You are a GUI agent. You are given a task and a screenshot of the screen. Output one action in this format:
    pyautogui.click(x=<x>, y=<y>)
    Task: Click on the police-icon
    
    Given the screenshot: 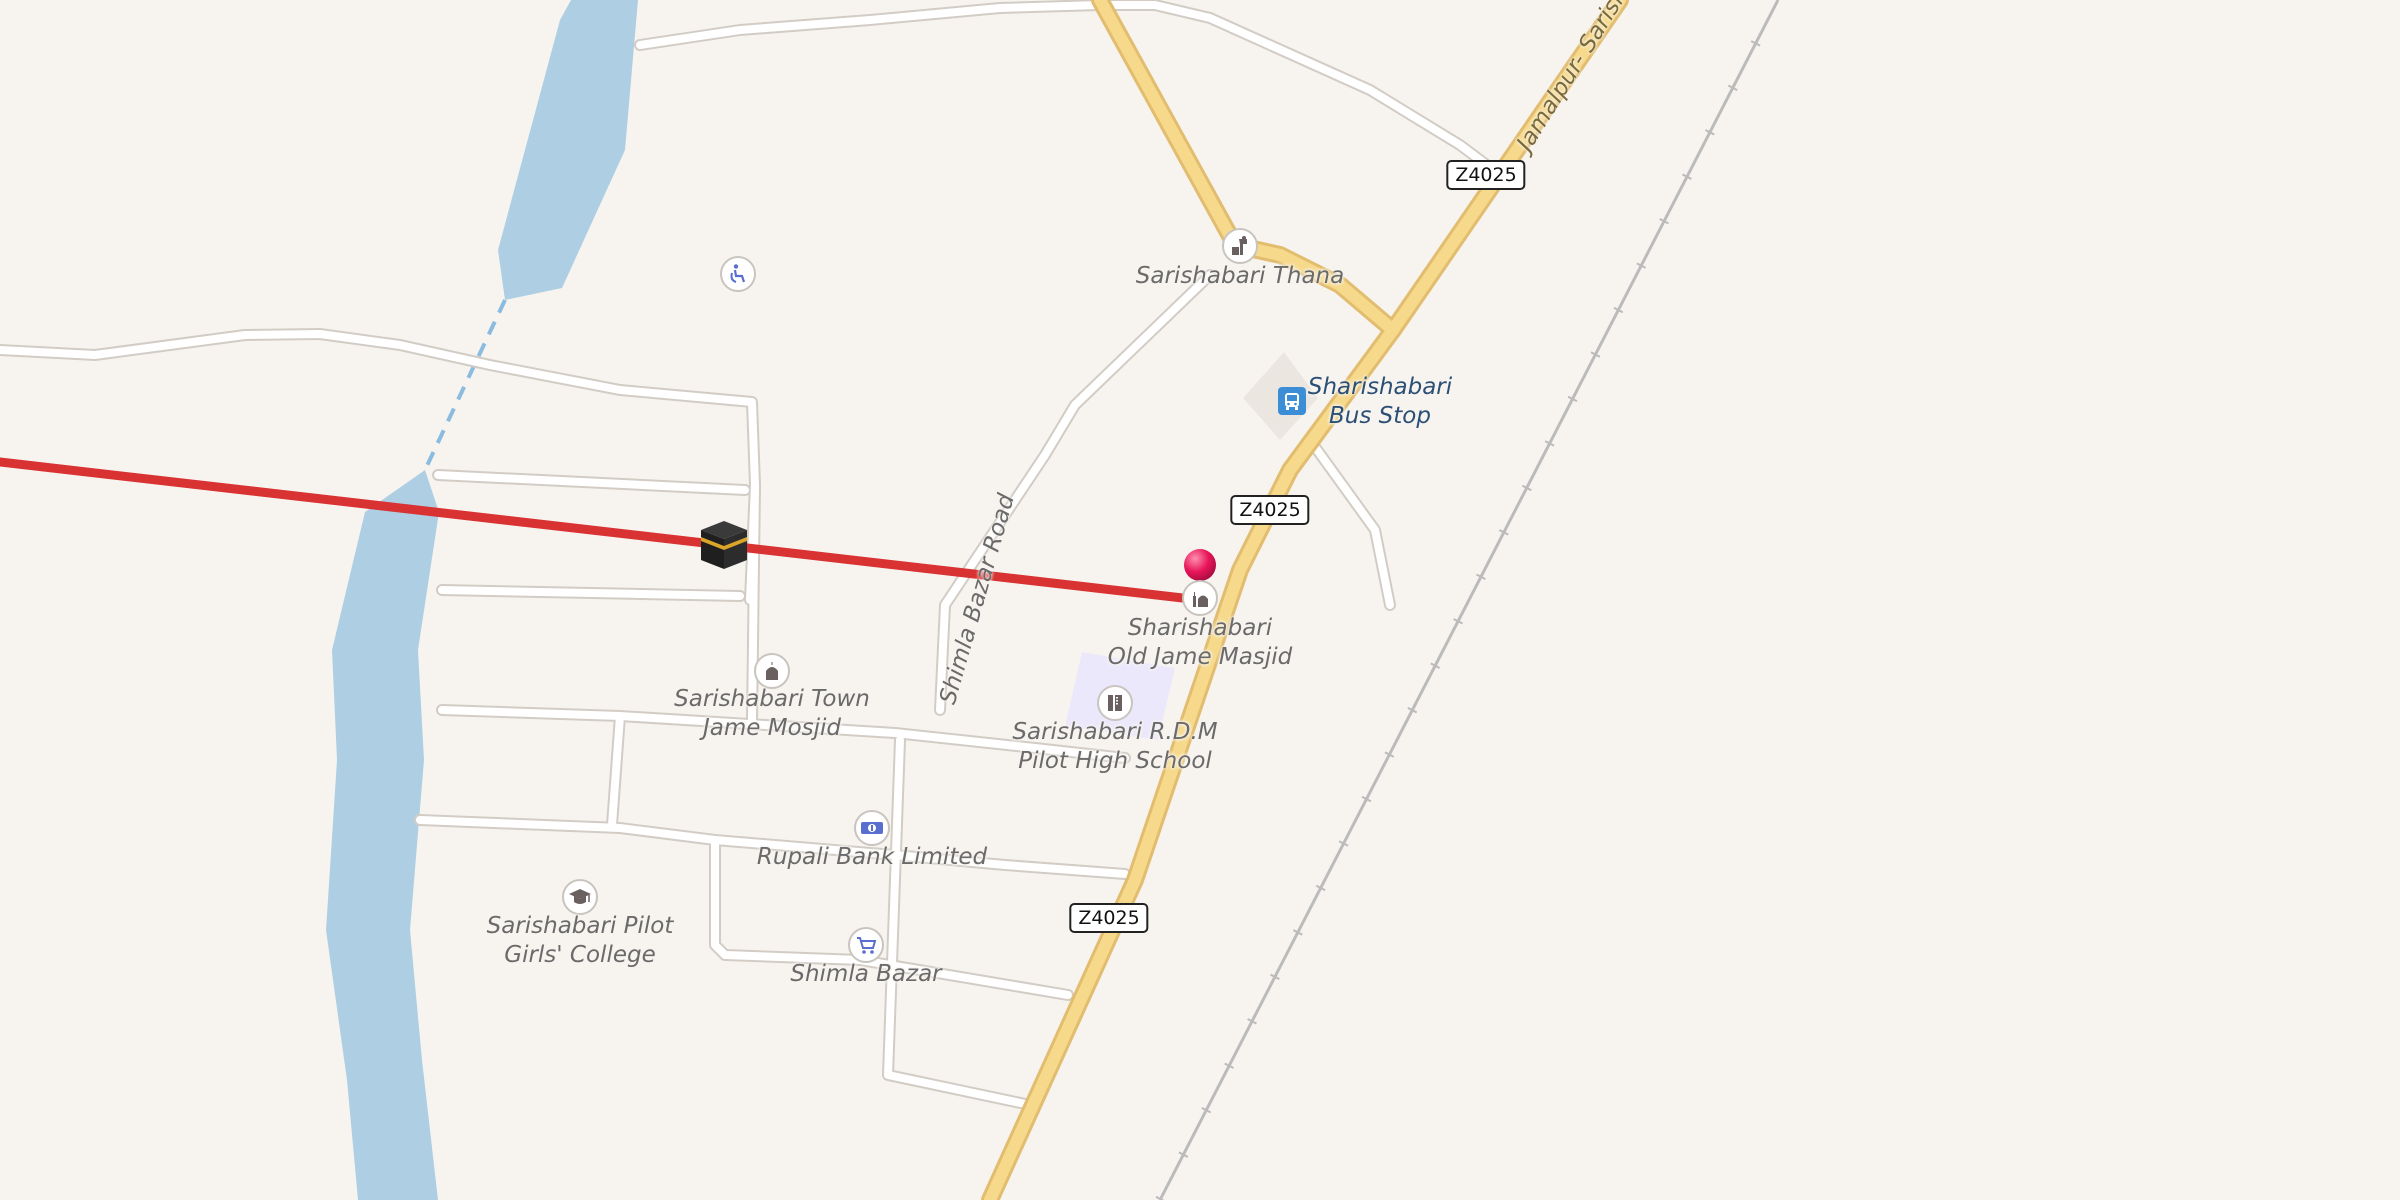 What is the action you would take?
    pyautogui.click(x=1240, y=246)
    